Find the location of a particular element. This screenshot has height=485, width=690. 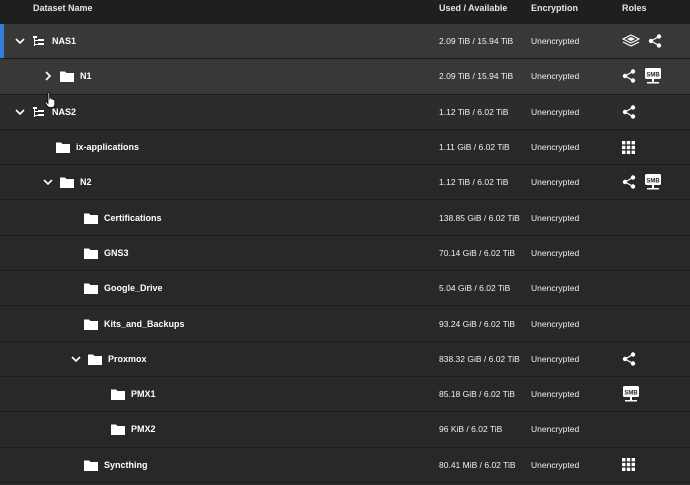

pool-tree-icon is located at coordinates (38, 41).